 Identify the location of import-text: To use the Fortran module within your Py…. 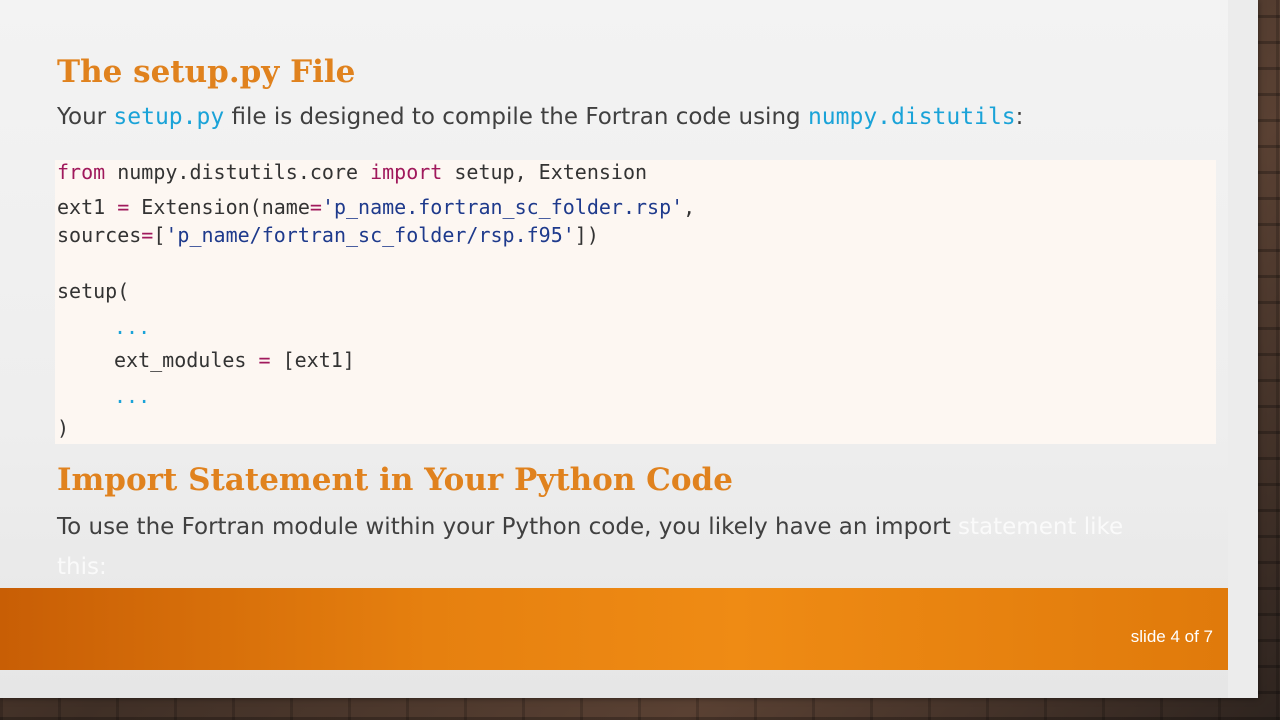
(508, 527).